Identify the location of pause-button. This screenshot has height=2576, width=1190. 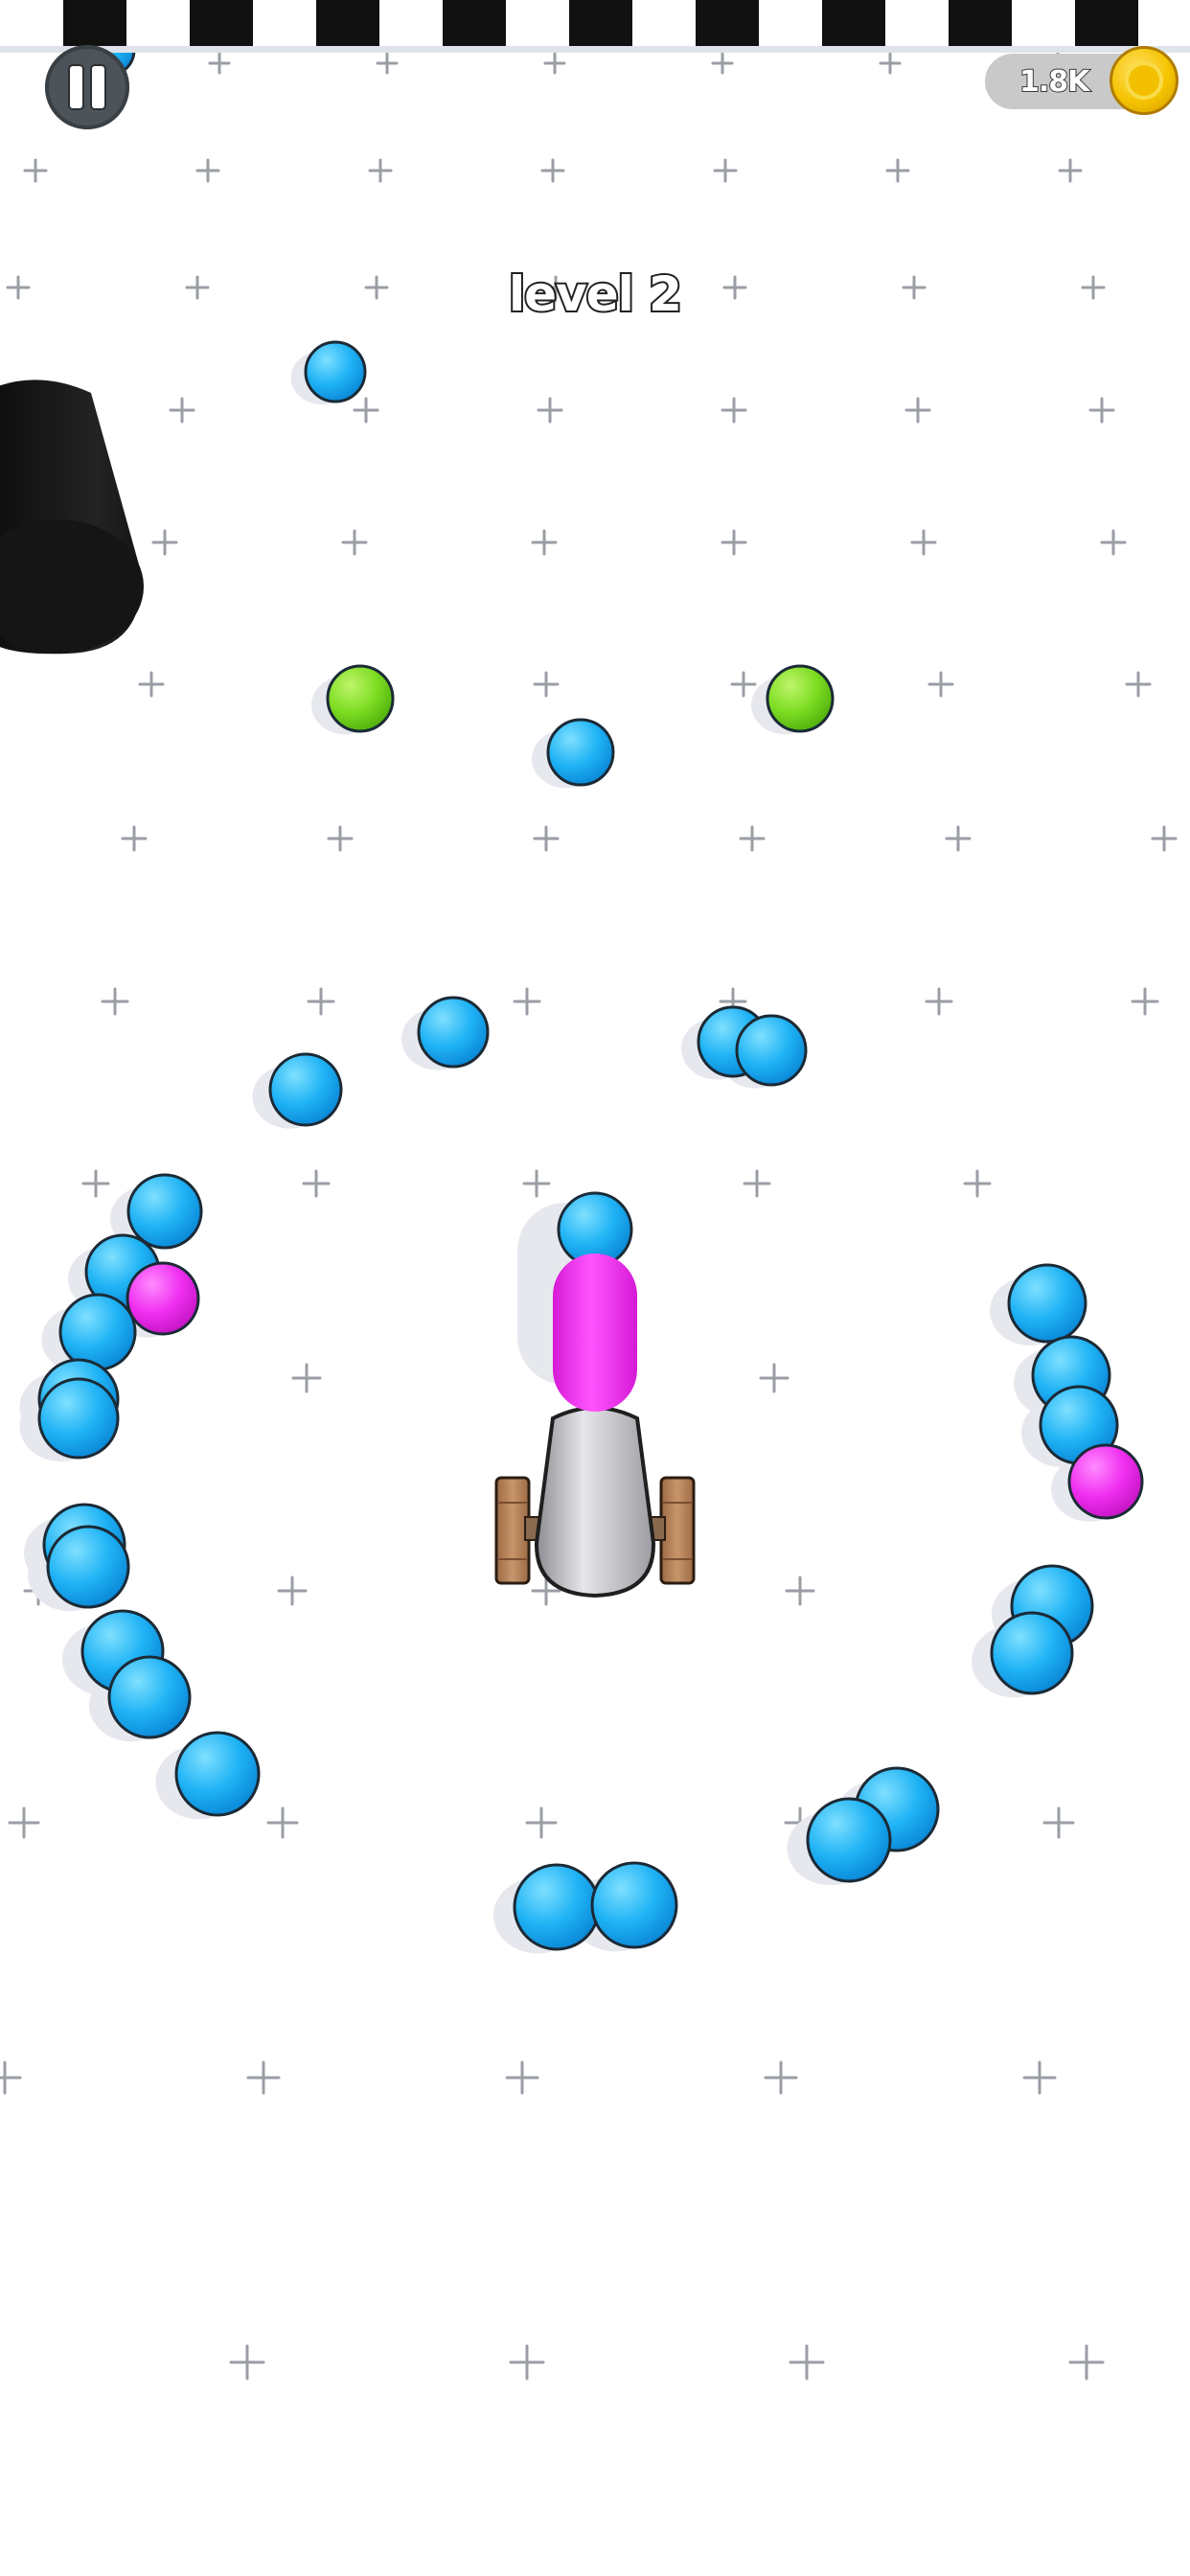
(87, 87).